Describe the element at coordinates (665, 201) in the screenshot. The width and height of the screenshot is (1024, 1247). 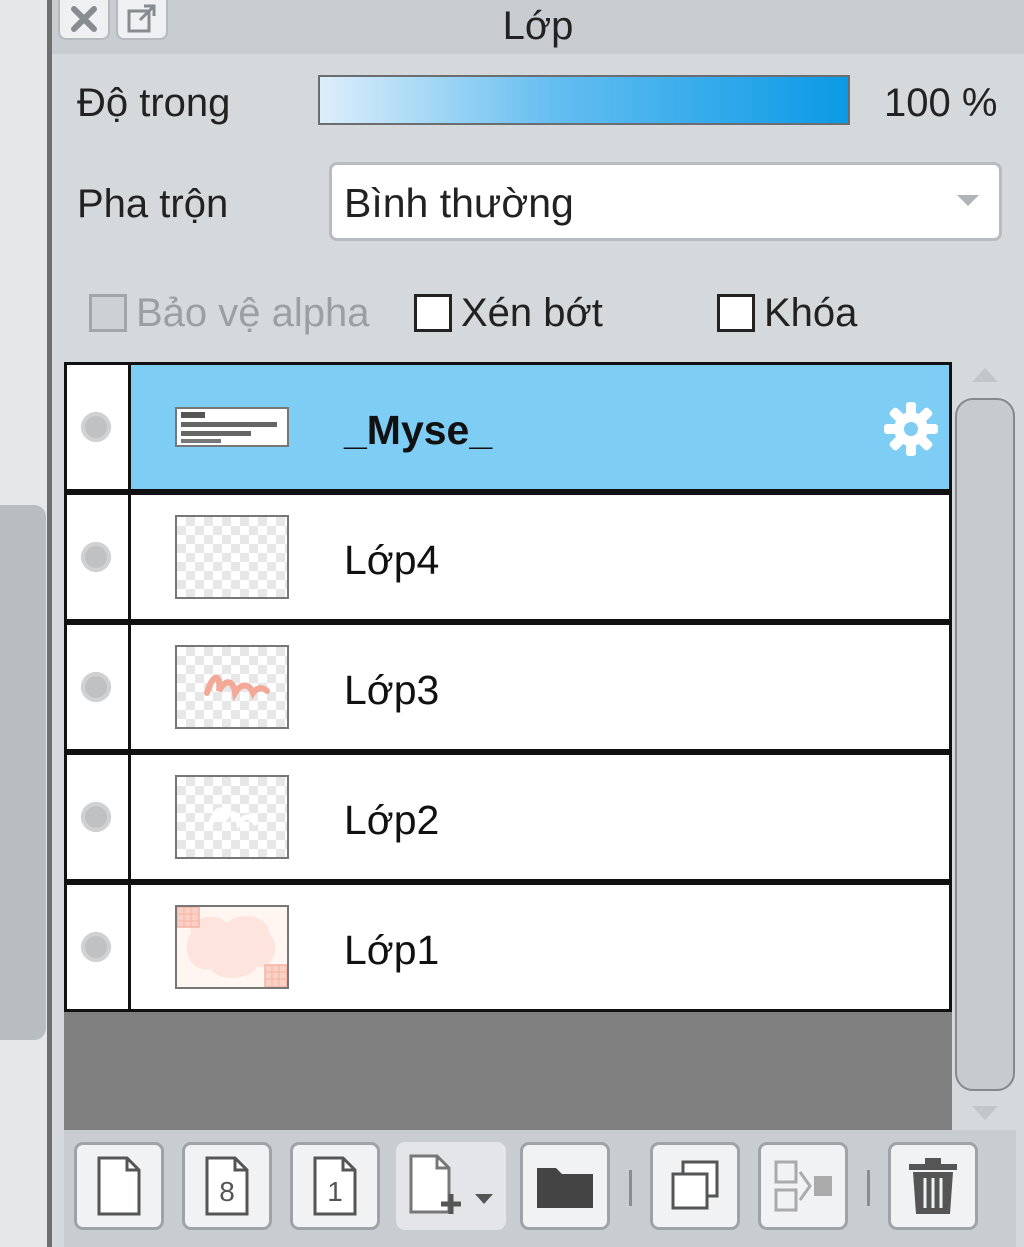
I see `blend-mode-select: Bình thường` at that location.